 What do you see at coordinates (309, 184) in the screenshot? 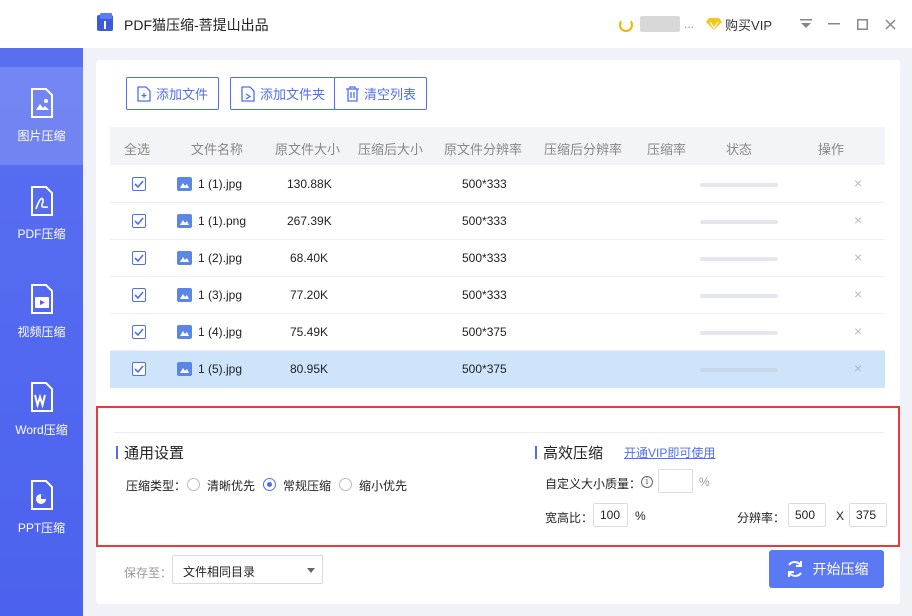
I see `orig-size: 130.88K` at bounding box center [309, 184].